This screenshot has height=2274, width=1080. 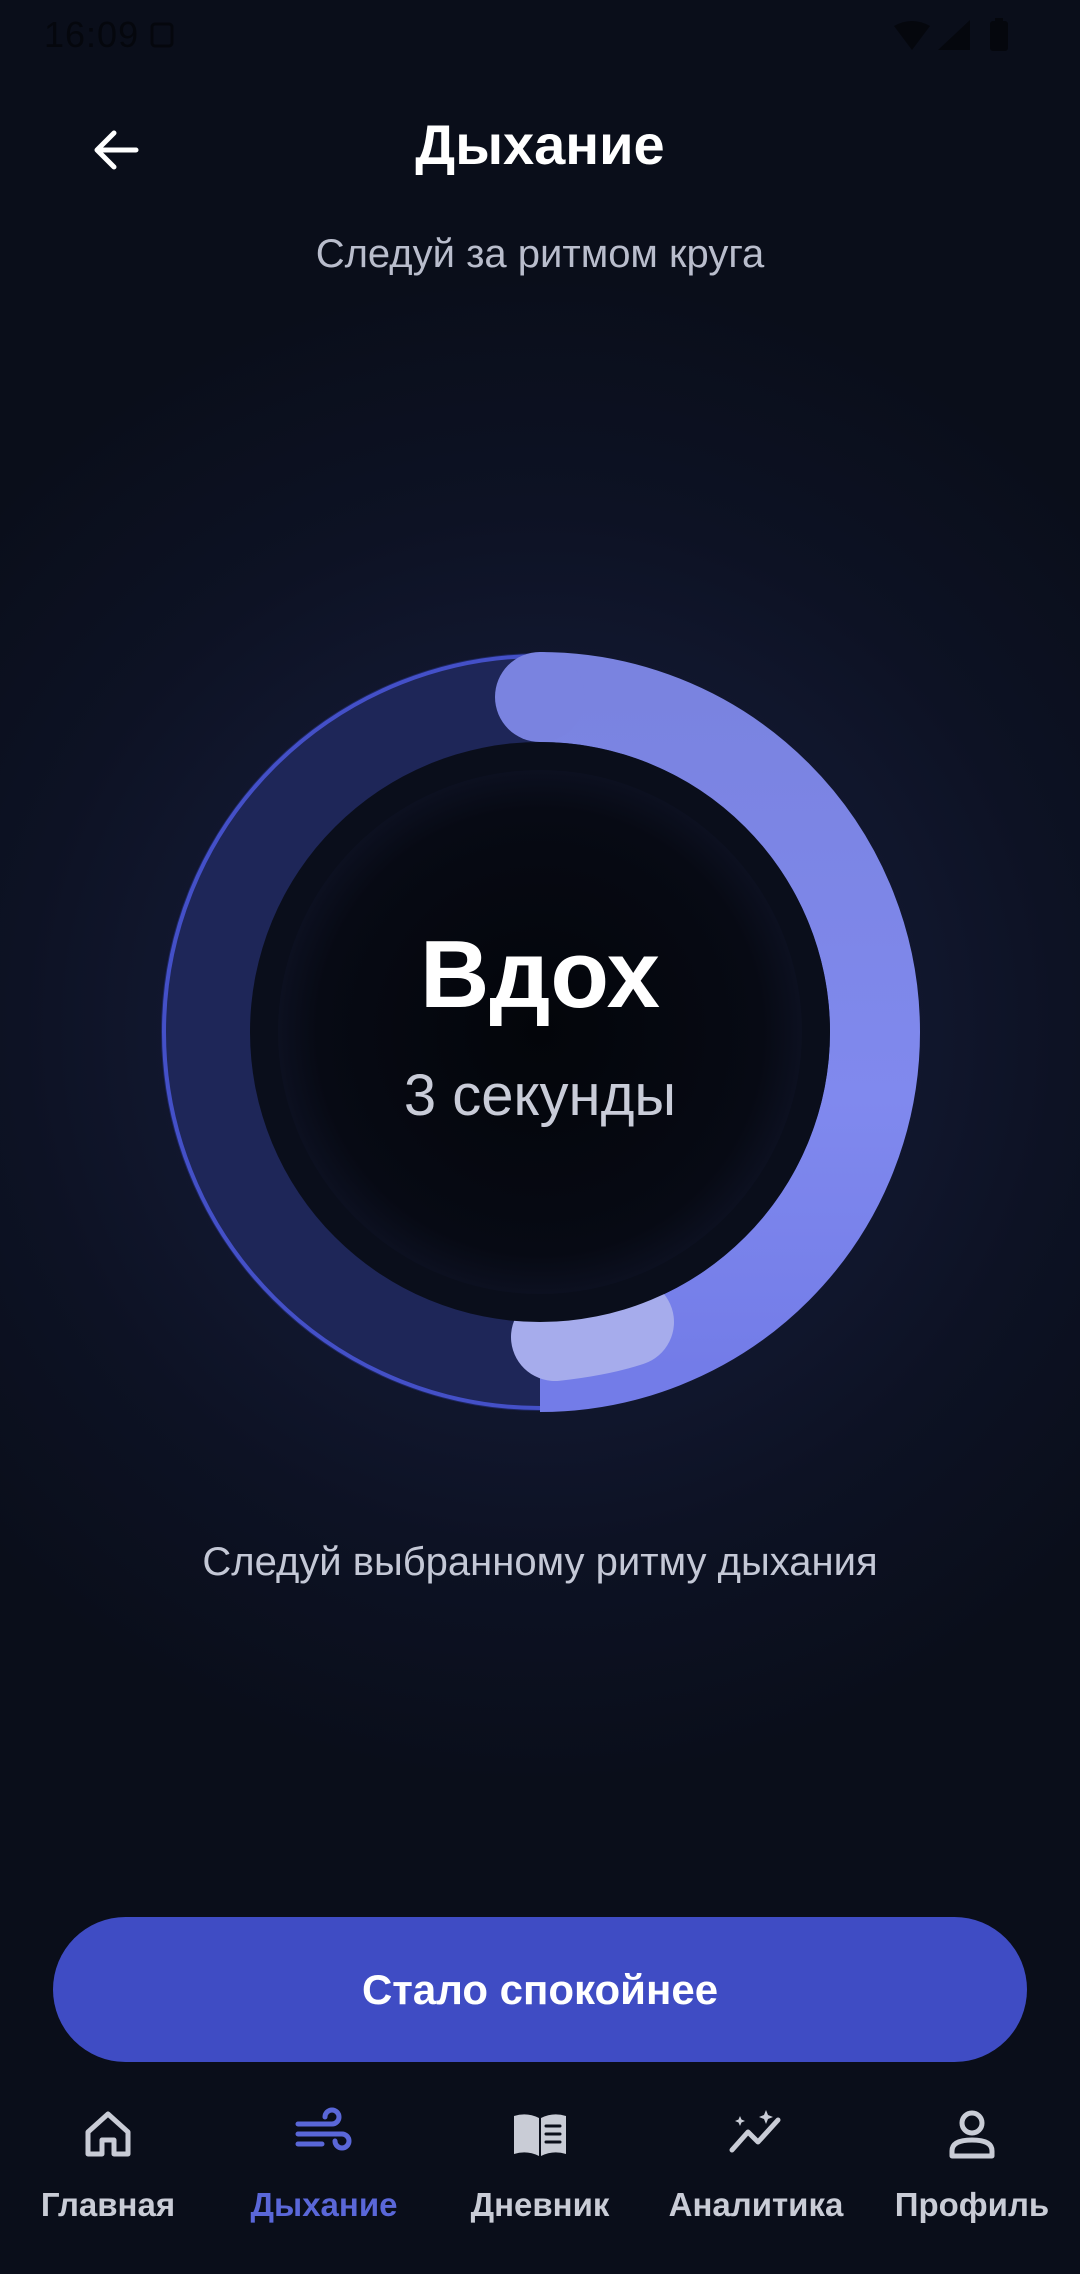 I want to click on breath-phase-label: Вдох, so click(x=540, y=974).